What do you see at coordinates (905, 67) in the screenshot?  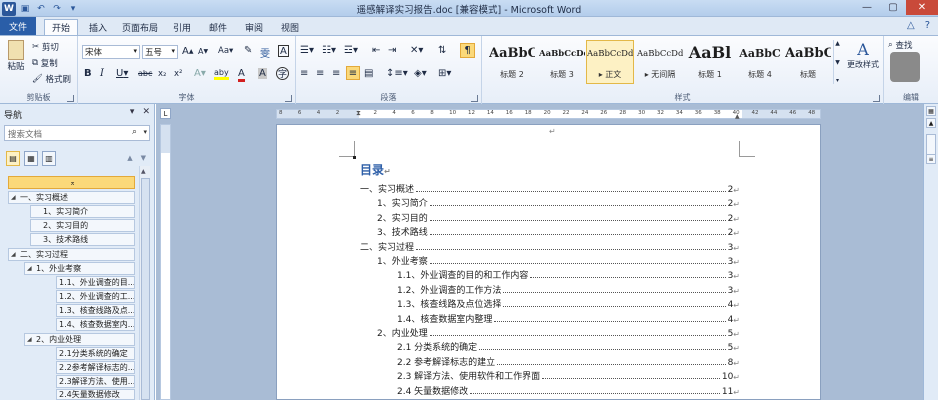 I see `replace-button` at bounding box center [905, 67].